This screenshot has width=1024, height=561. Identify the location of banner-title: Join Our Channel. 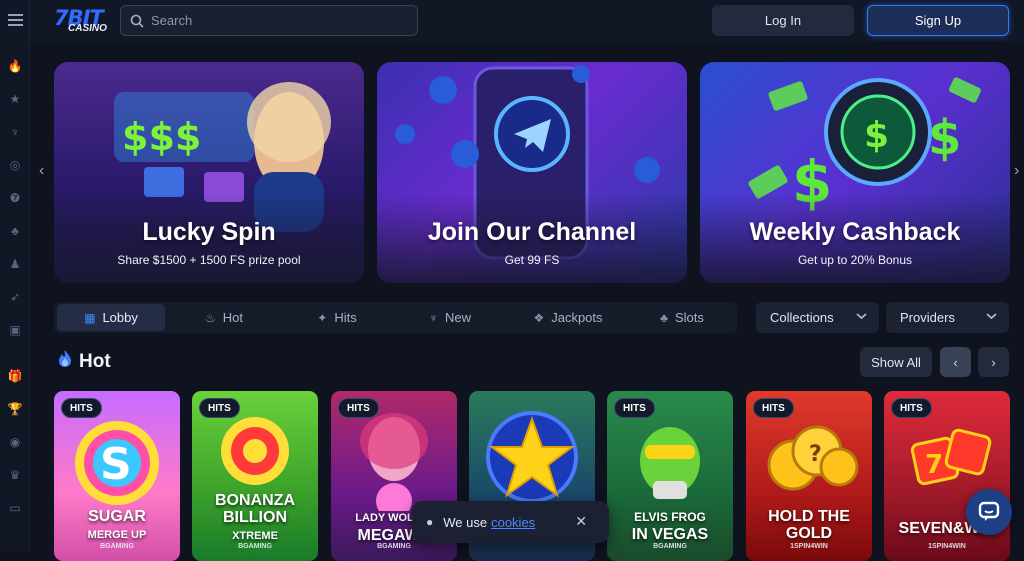
(532, 232).